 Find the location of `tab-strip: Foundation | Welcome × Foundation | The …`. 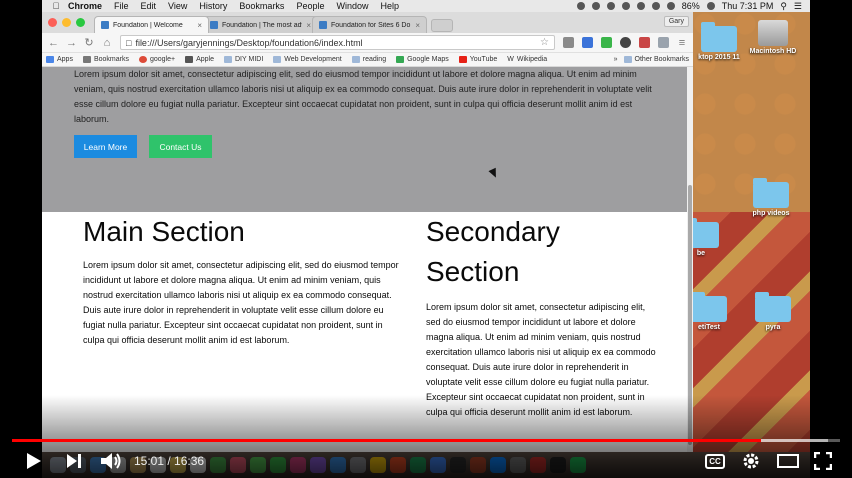

tab-strip: Foundation | Welcome × Foundation | The … is located at coordinates (367, 22).